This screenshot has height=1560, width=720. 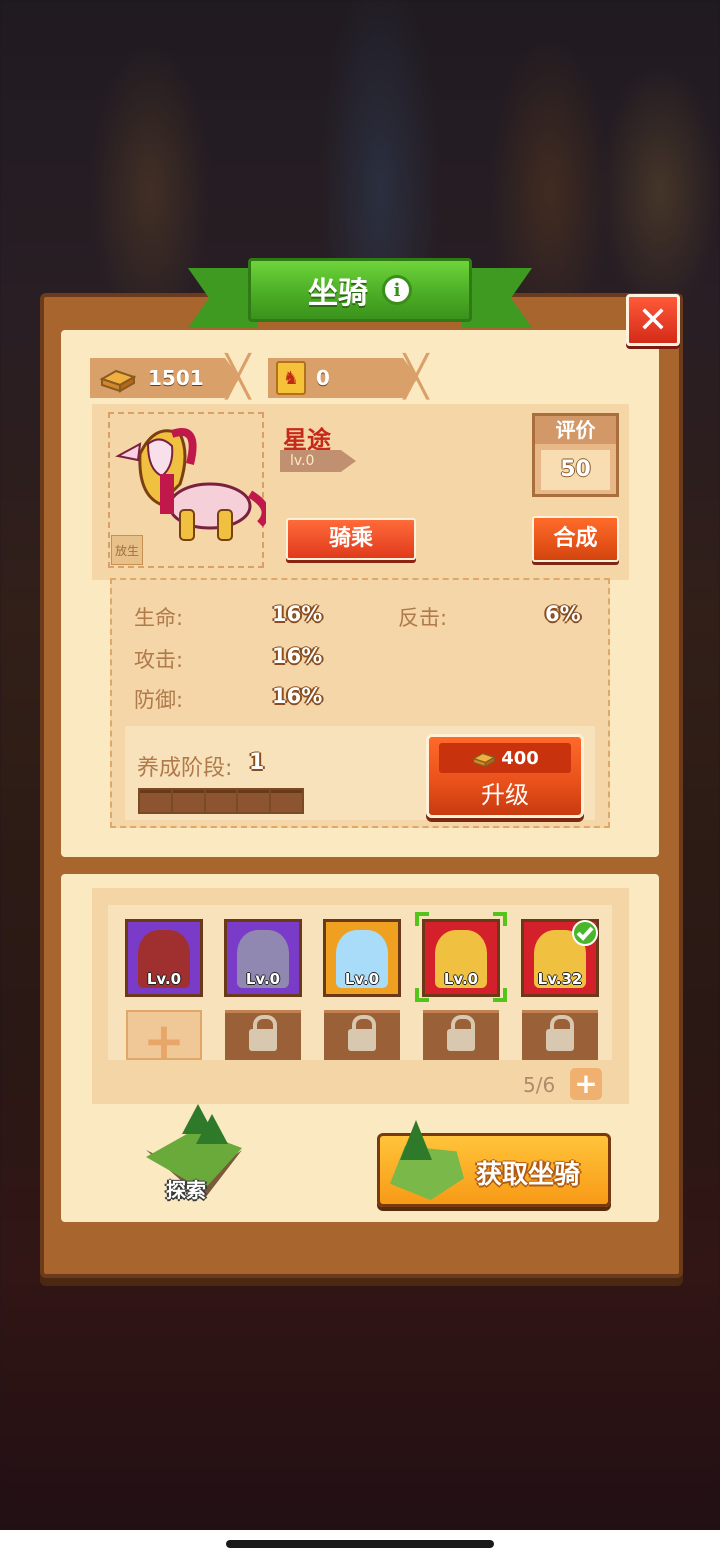 I want to click on ride-button: 骑乘, so click(x=351, y=539).